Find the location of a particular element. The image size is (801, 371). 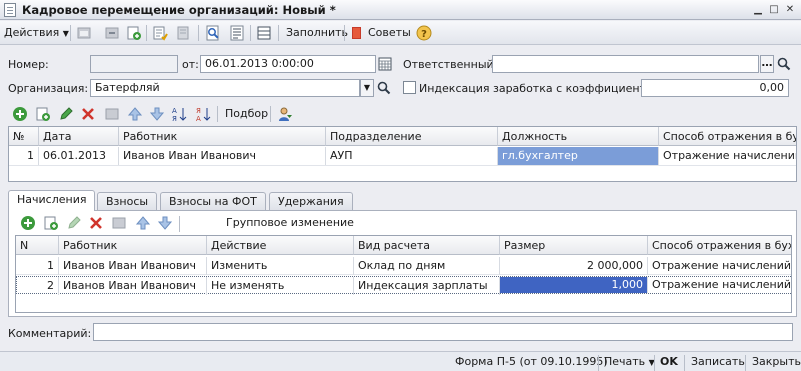

organization-dropdown-icon: ▼ is located at coordinates (367, 88).